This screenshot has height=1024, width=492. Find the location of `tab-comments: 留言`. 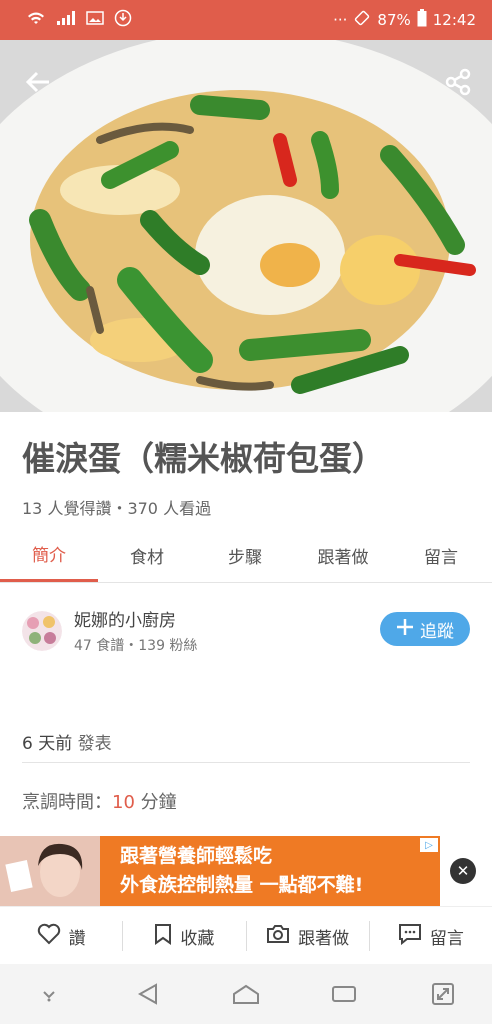

tab-comments: 留言 is located at coordinates (441, 555).